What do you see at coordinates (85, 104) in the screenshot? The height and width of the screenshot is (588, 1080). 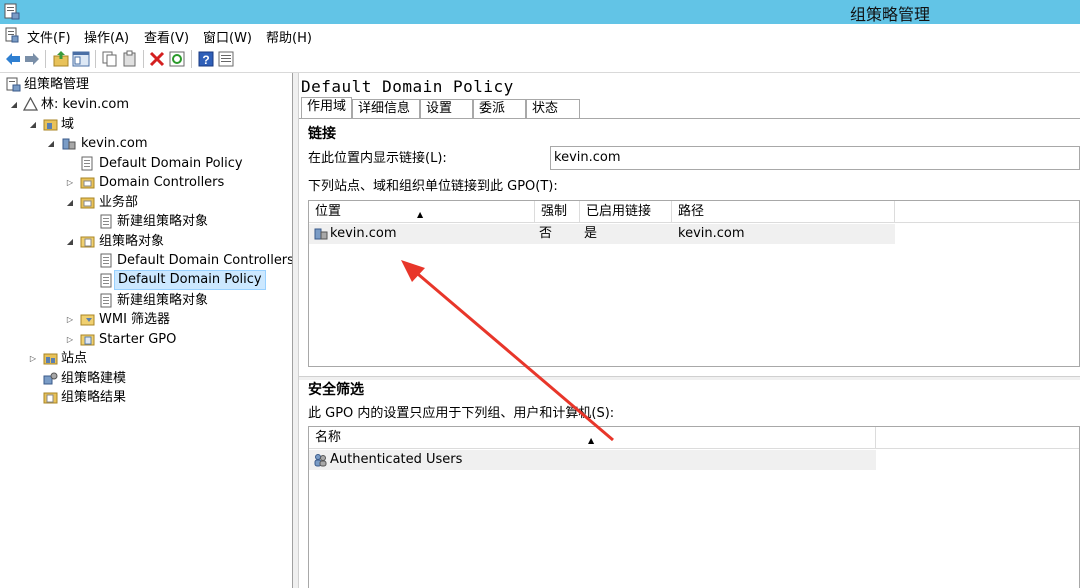 I see `tree-label: 林: kevin.com` at bounding box center [85, 104].